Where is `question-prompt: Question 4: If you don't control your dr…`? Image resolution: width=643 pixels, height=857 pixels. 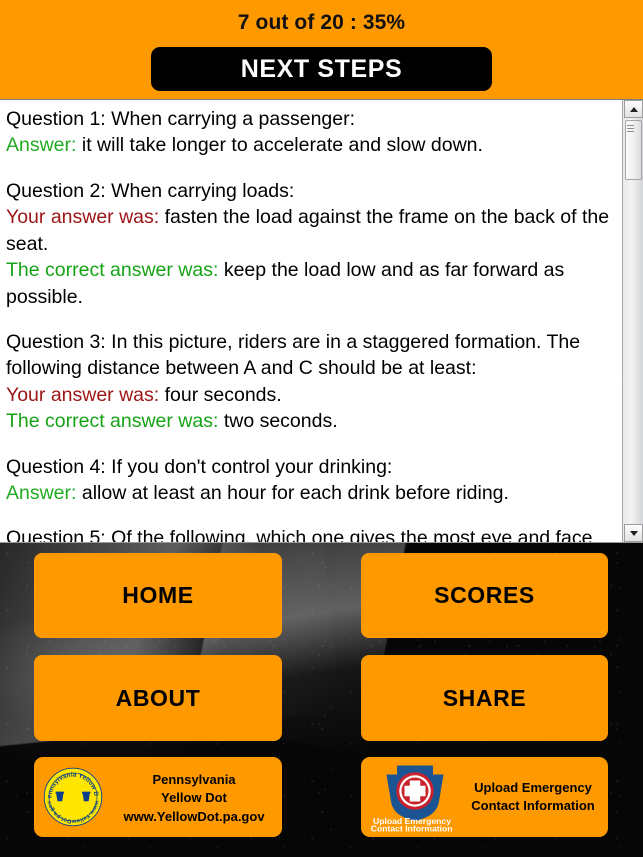 question-prompt: Question 4: If you don't control your dr… is located at coordinates (199, 466).